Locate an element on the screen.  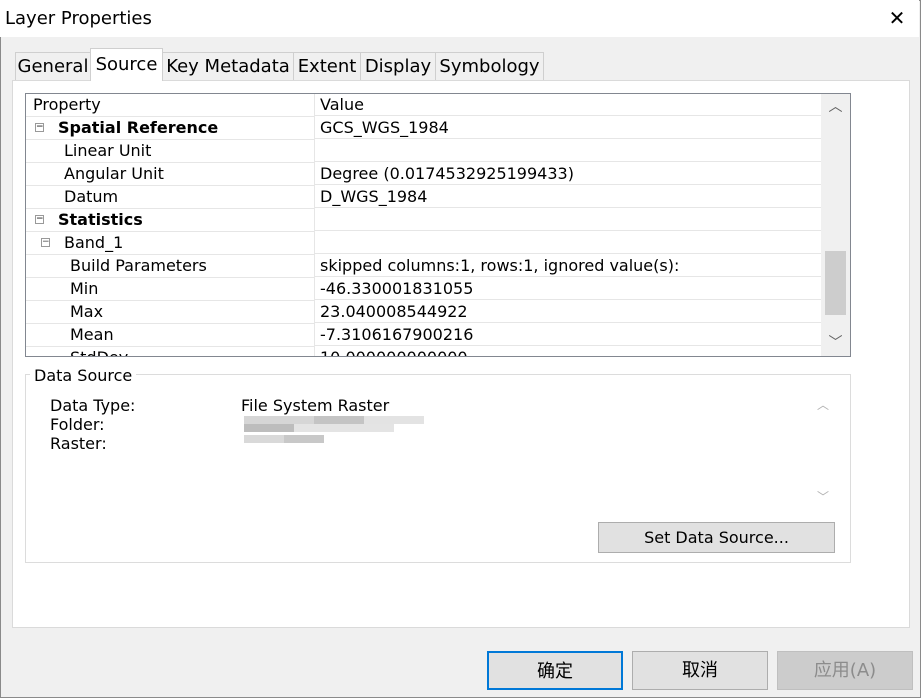
ok-button: 确定 is located at coordinates (555, 670).